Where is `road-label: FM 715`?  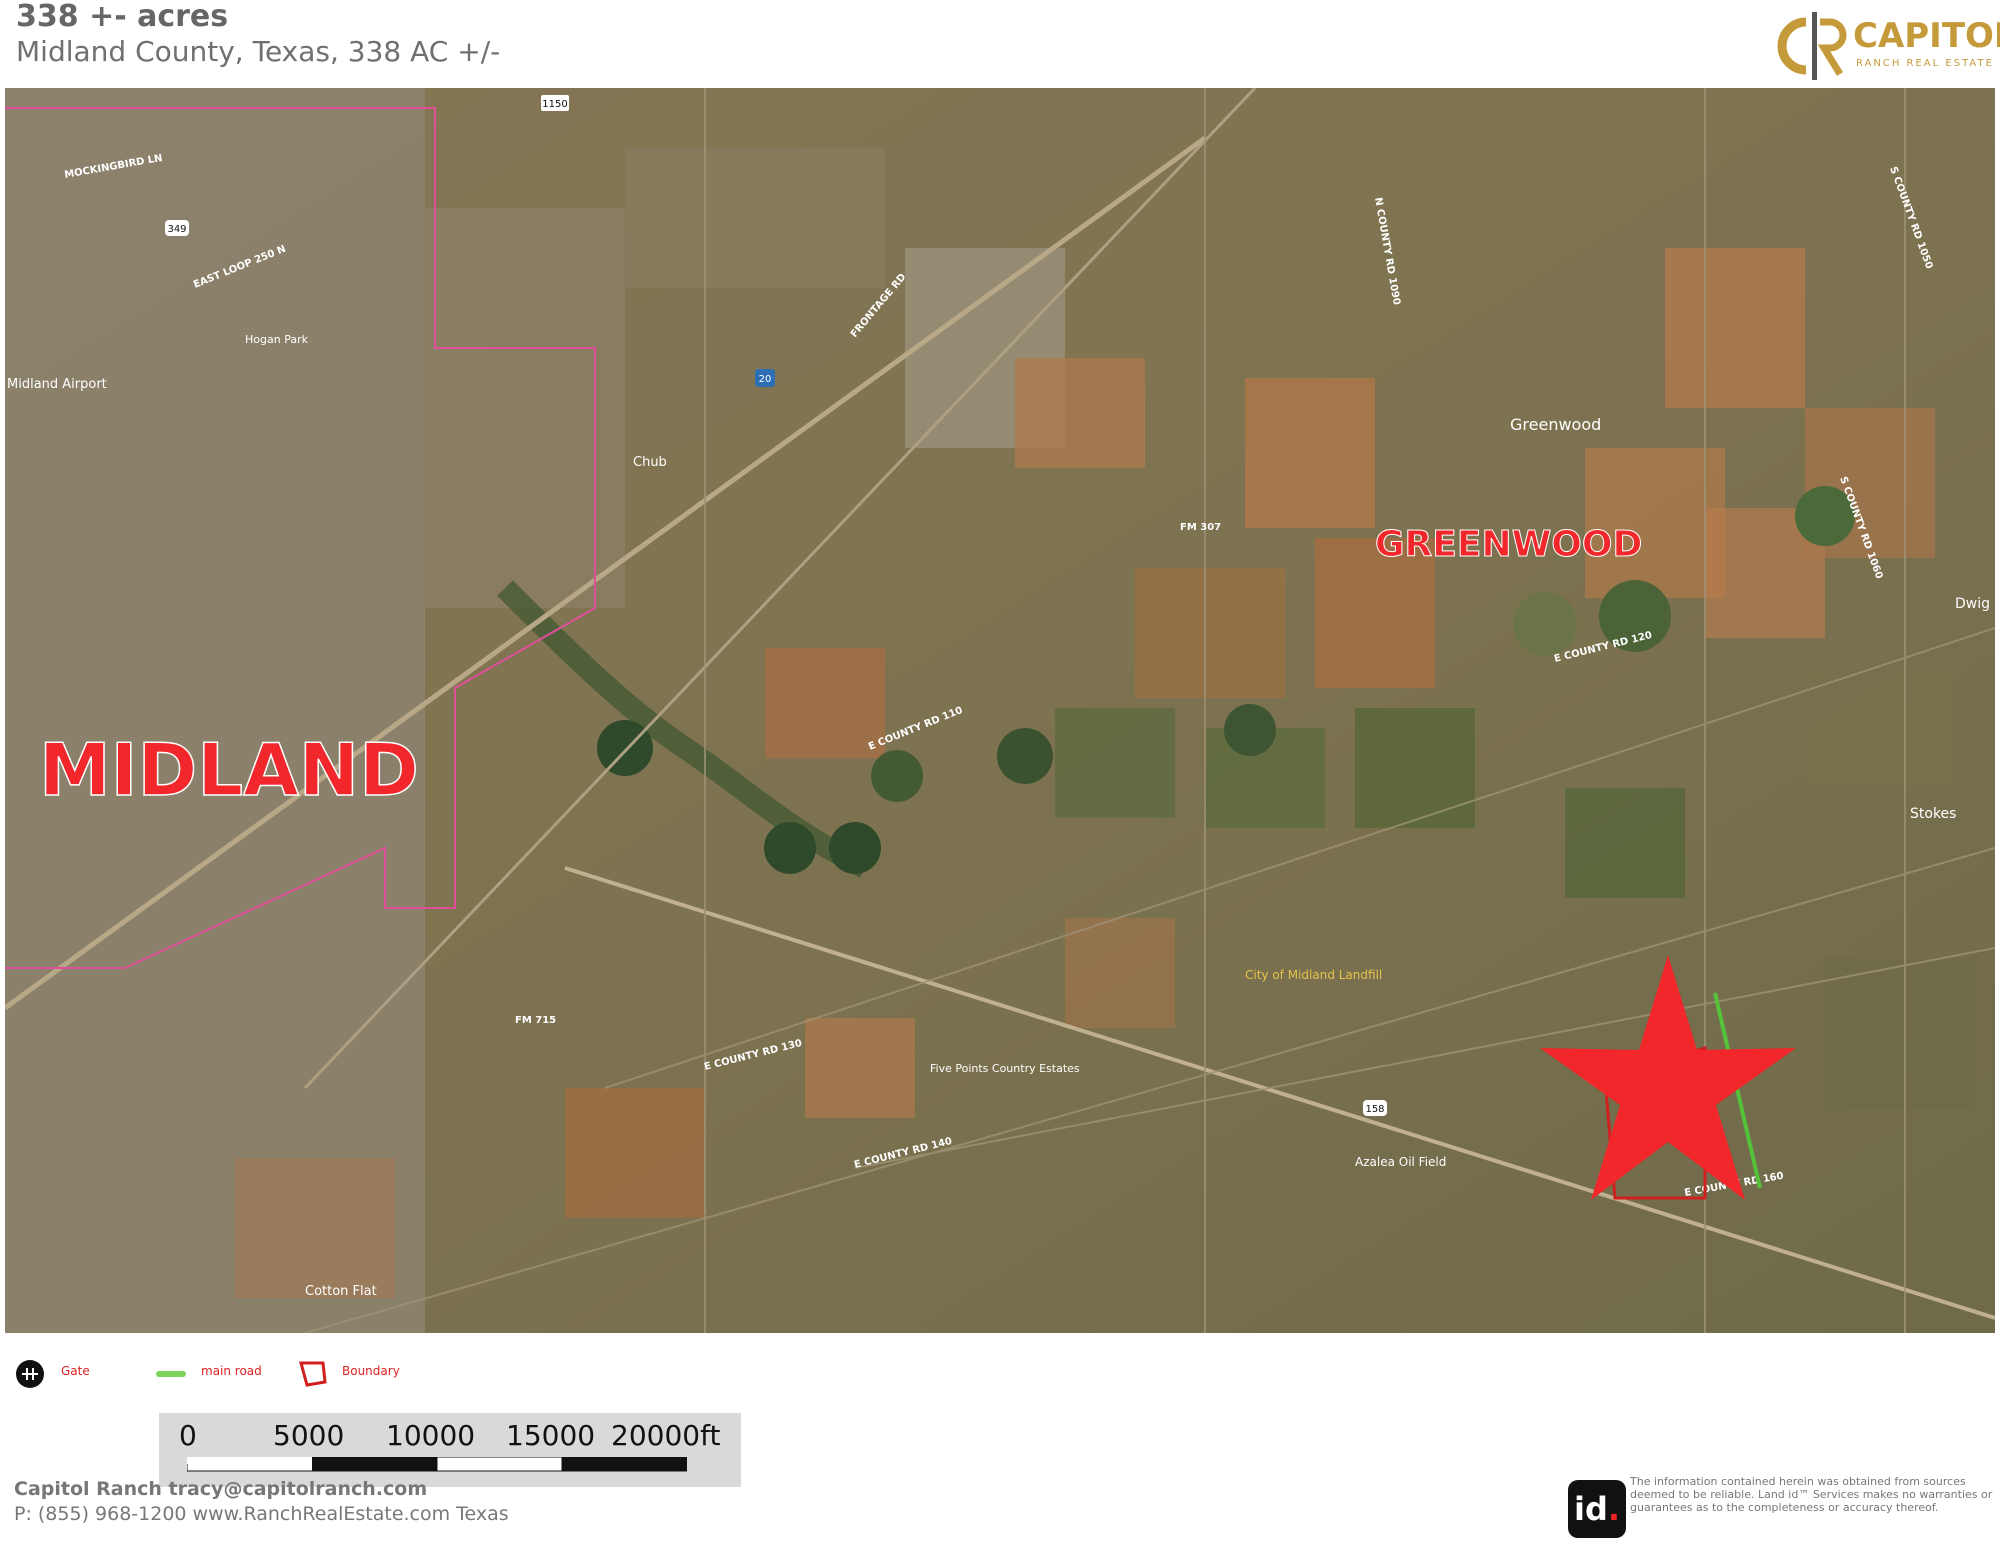
road-label: FM 715 is located at coordinates (535, 1020).